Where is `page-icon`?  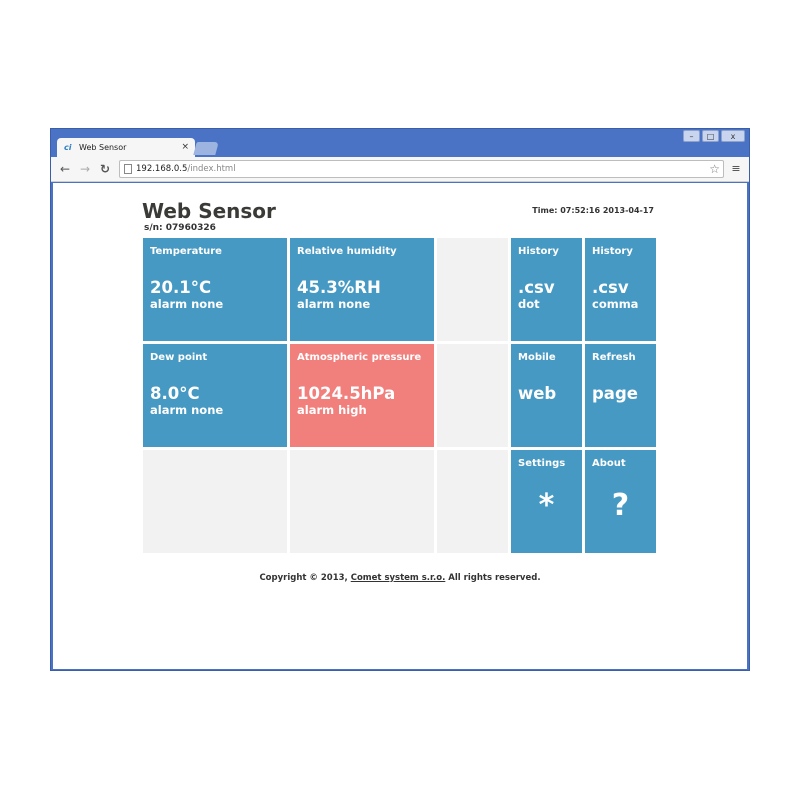 page-icon is located at coordinates (128, 169).